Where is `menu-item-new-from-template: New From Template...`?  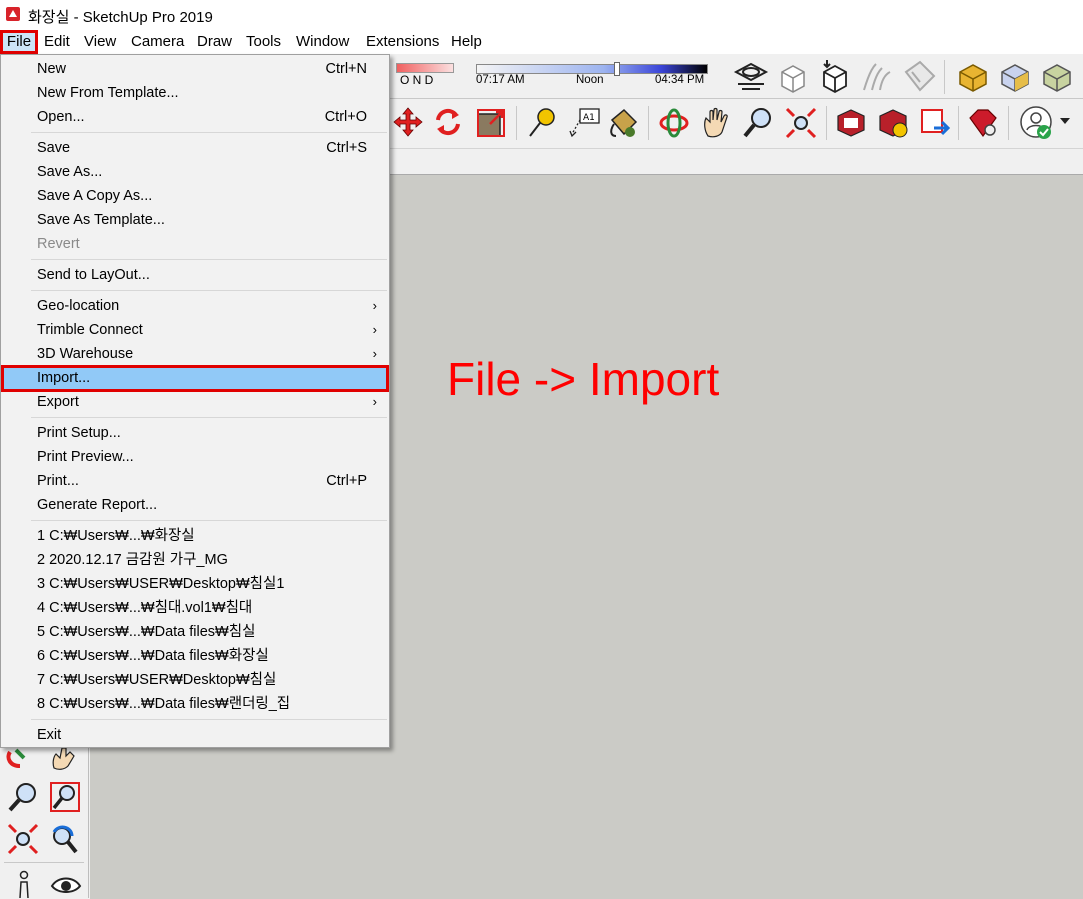
menu-item-new-from-template: New From Template... is located at coordinates (195, 93).